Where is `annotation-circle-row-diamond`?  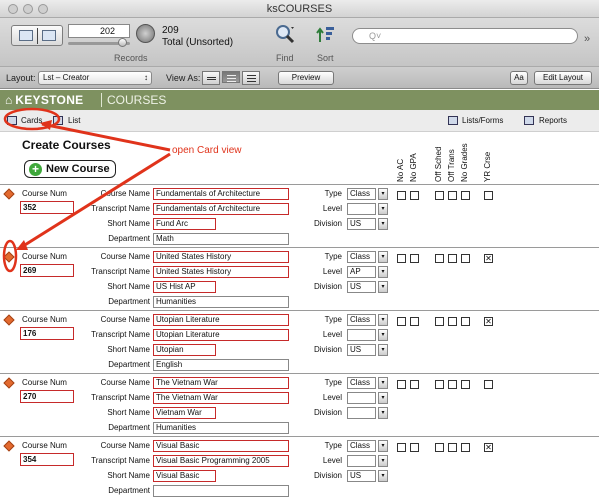
annotation-circle-row-diamond is located at coordinates (10, 256).